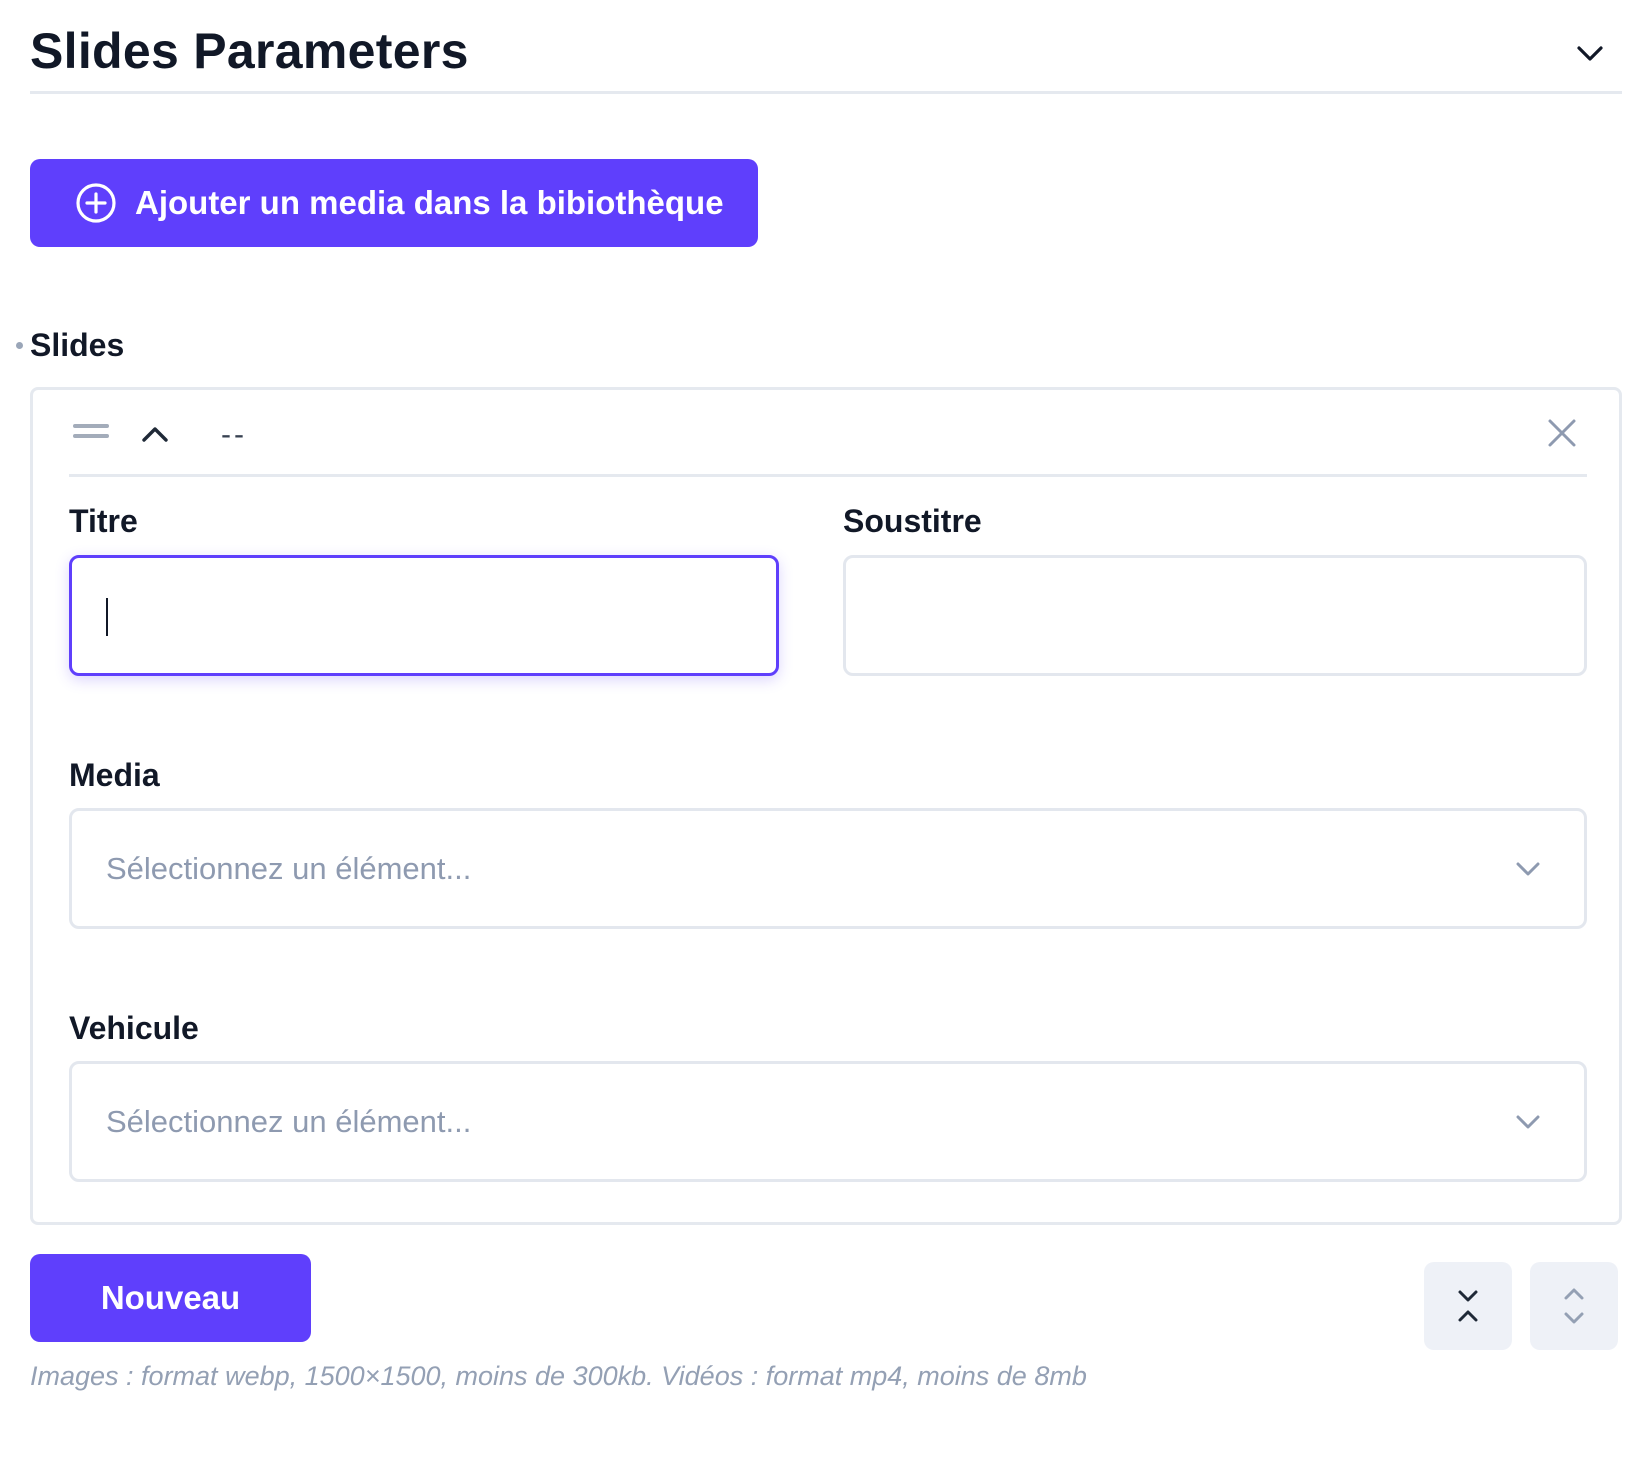 The image size is (1634, 1458). I want to click on media-label: Media, so click(114, 775).